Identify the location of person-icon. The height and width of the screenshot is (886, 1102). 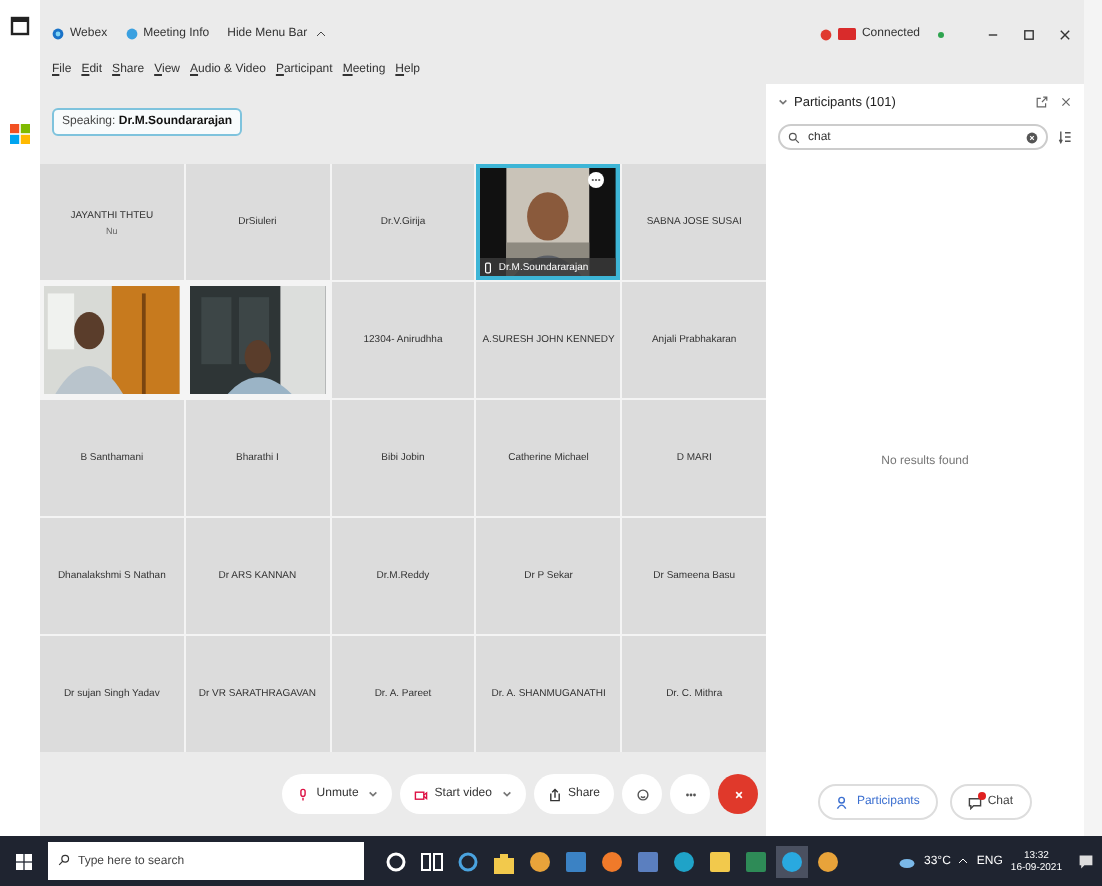
(843, 802).